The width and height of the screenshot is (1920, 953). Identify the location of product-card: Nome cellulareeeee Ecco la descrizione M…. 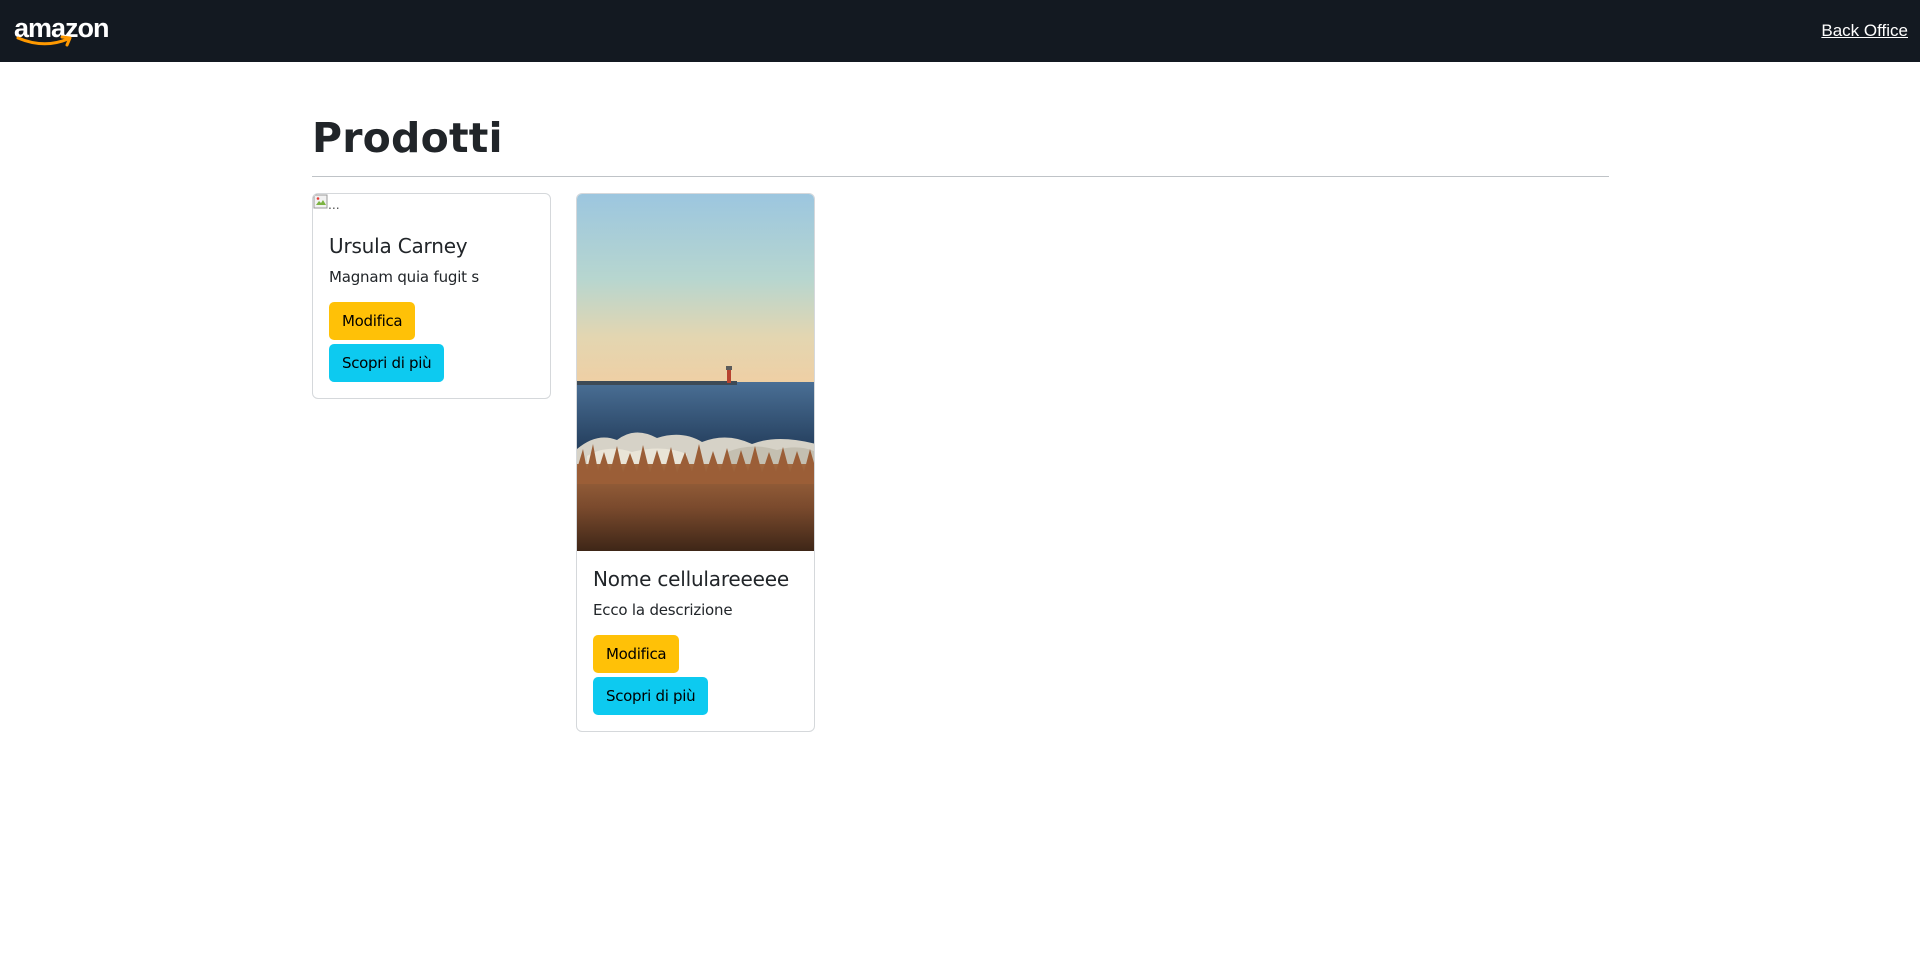
(695, 462).